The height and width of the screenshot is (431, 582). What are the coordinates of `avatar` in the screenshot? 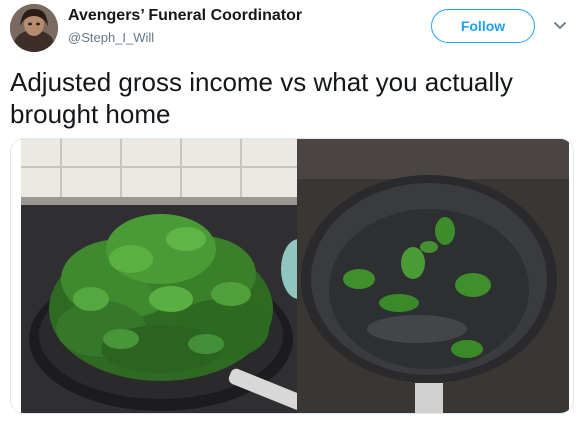 It's located at (34, 28).